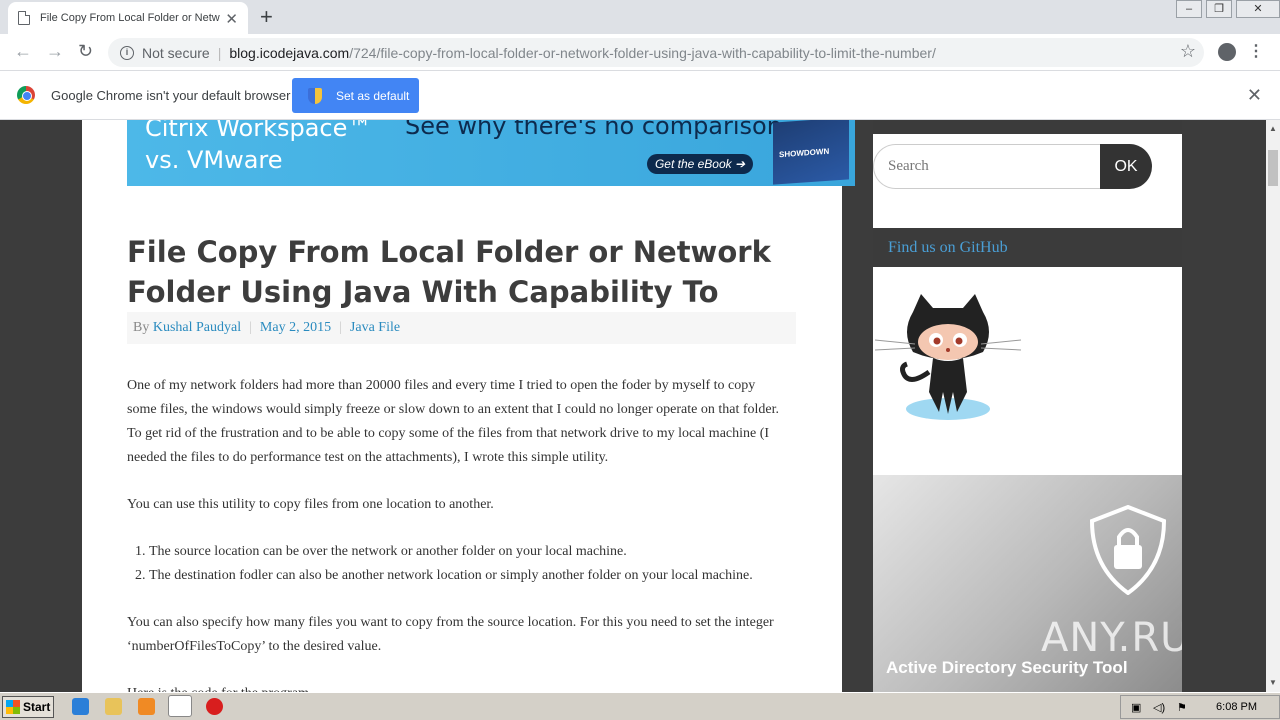  What do you see at coordinates (13, 707) in the screenshot?
I see `windows-flag-icon` at bounding box center [13, 707].